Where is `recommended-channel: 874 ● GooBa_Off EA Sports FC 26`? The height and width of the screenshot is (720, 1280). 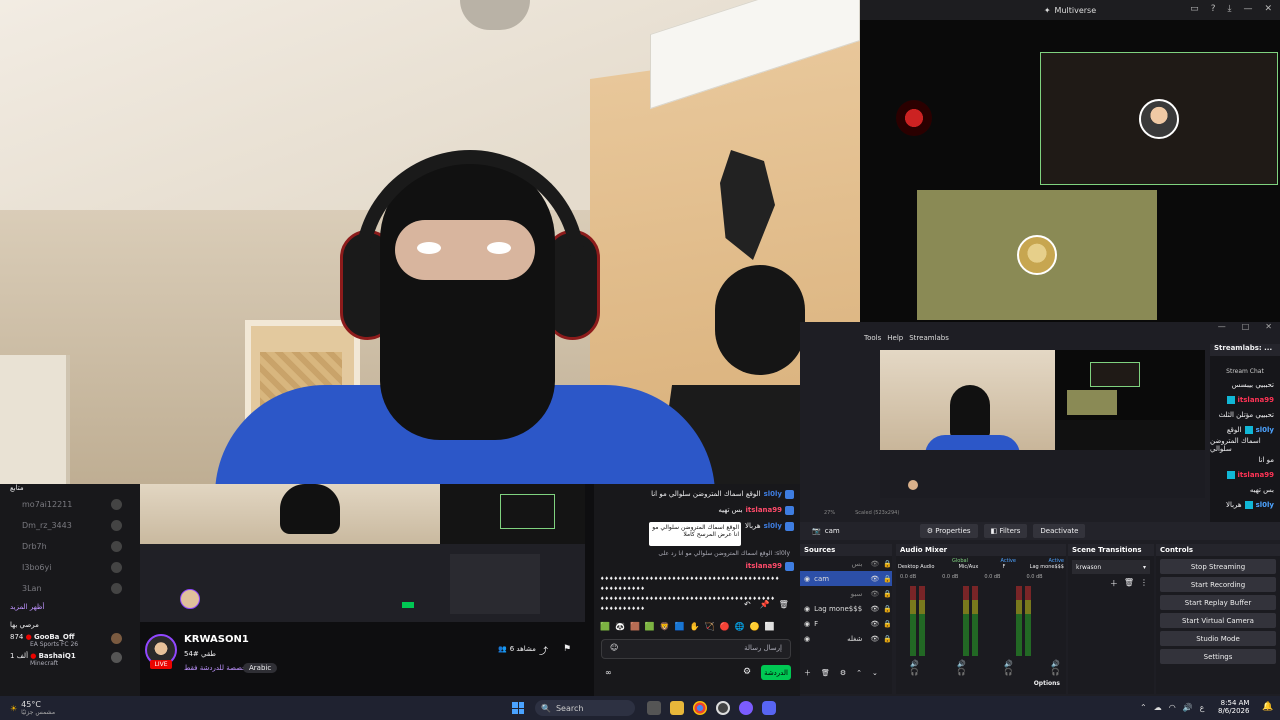
recommended-channel: 874 ● GooBa_Off EA Sports FC 26 is located at coordinates (70, 640).